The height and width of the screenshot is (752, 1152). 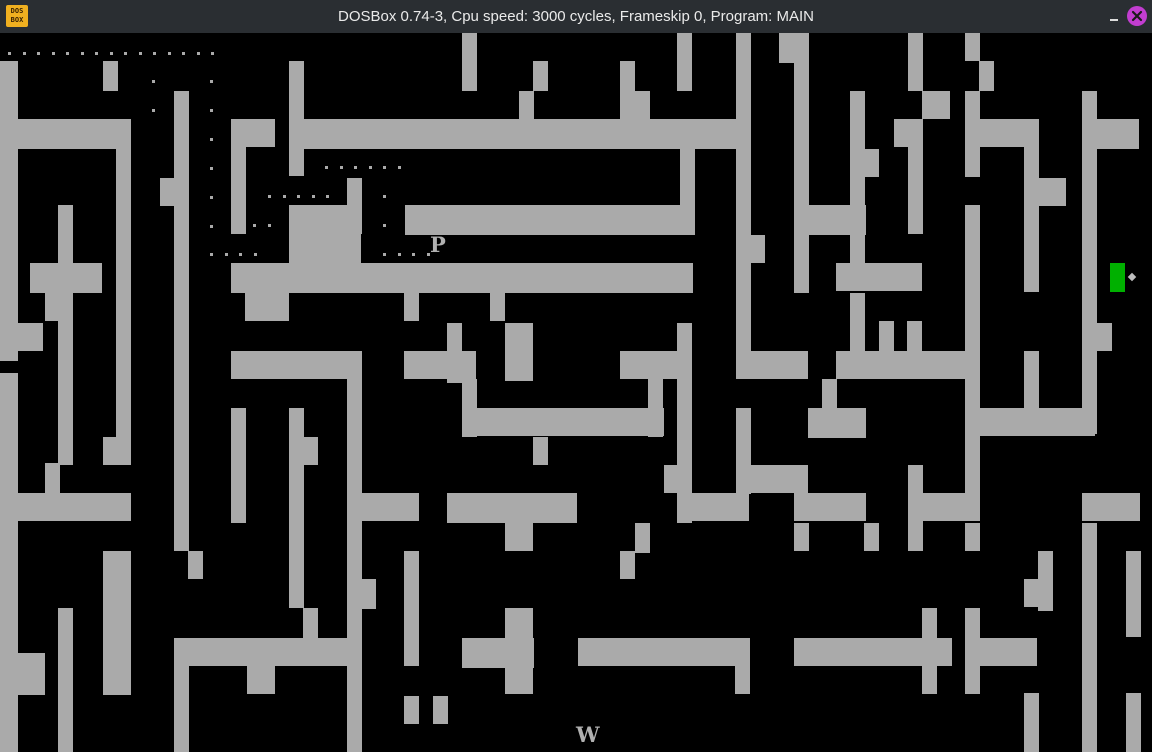 What do you see at coordinates (1114, 16) in the screenshot?
I see `minimize-button` at bounding box center [1114, 16].